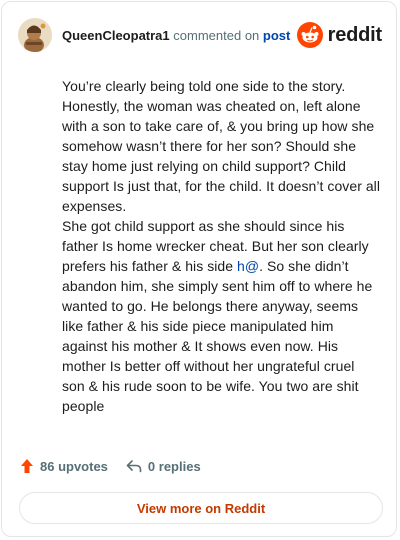 The height and width of the screenshot is (540, 400). I want to click on comment-meta: QueenCleopatra1 commented on post, so click(176, 35).